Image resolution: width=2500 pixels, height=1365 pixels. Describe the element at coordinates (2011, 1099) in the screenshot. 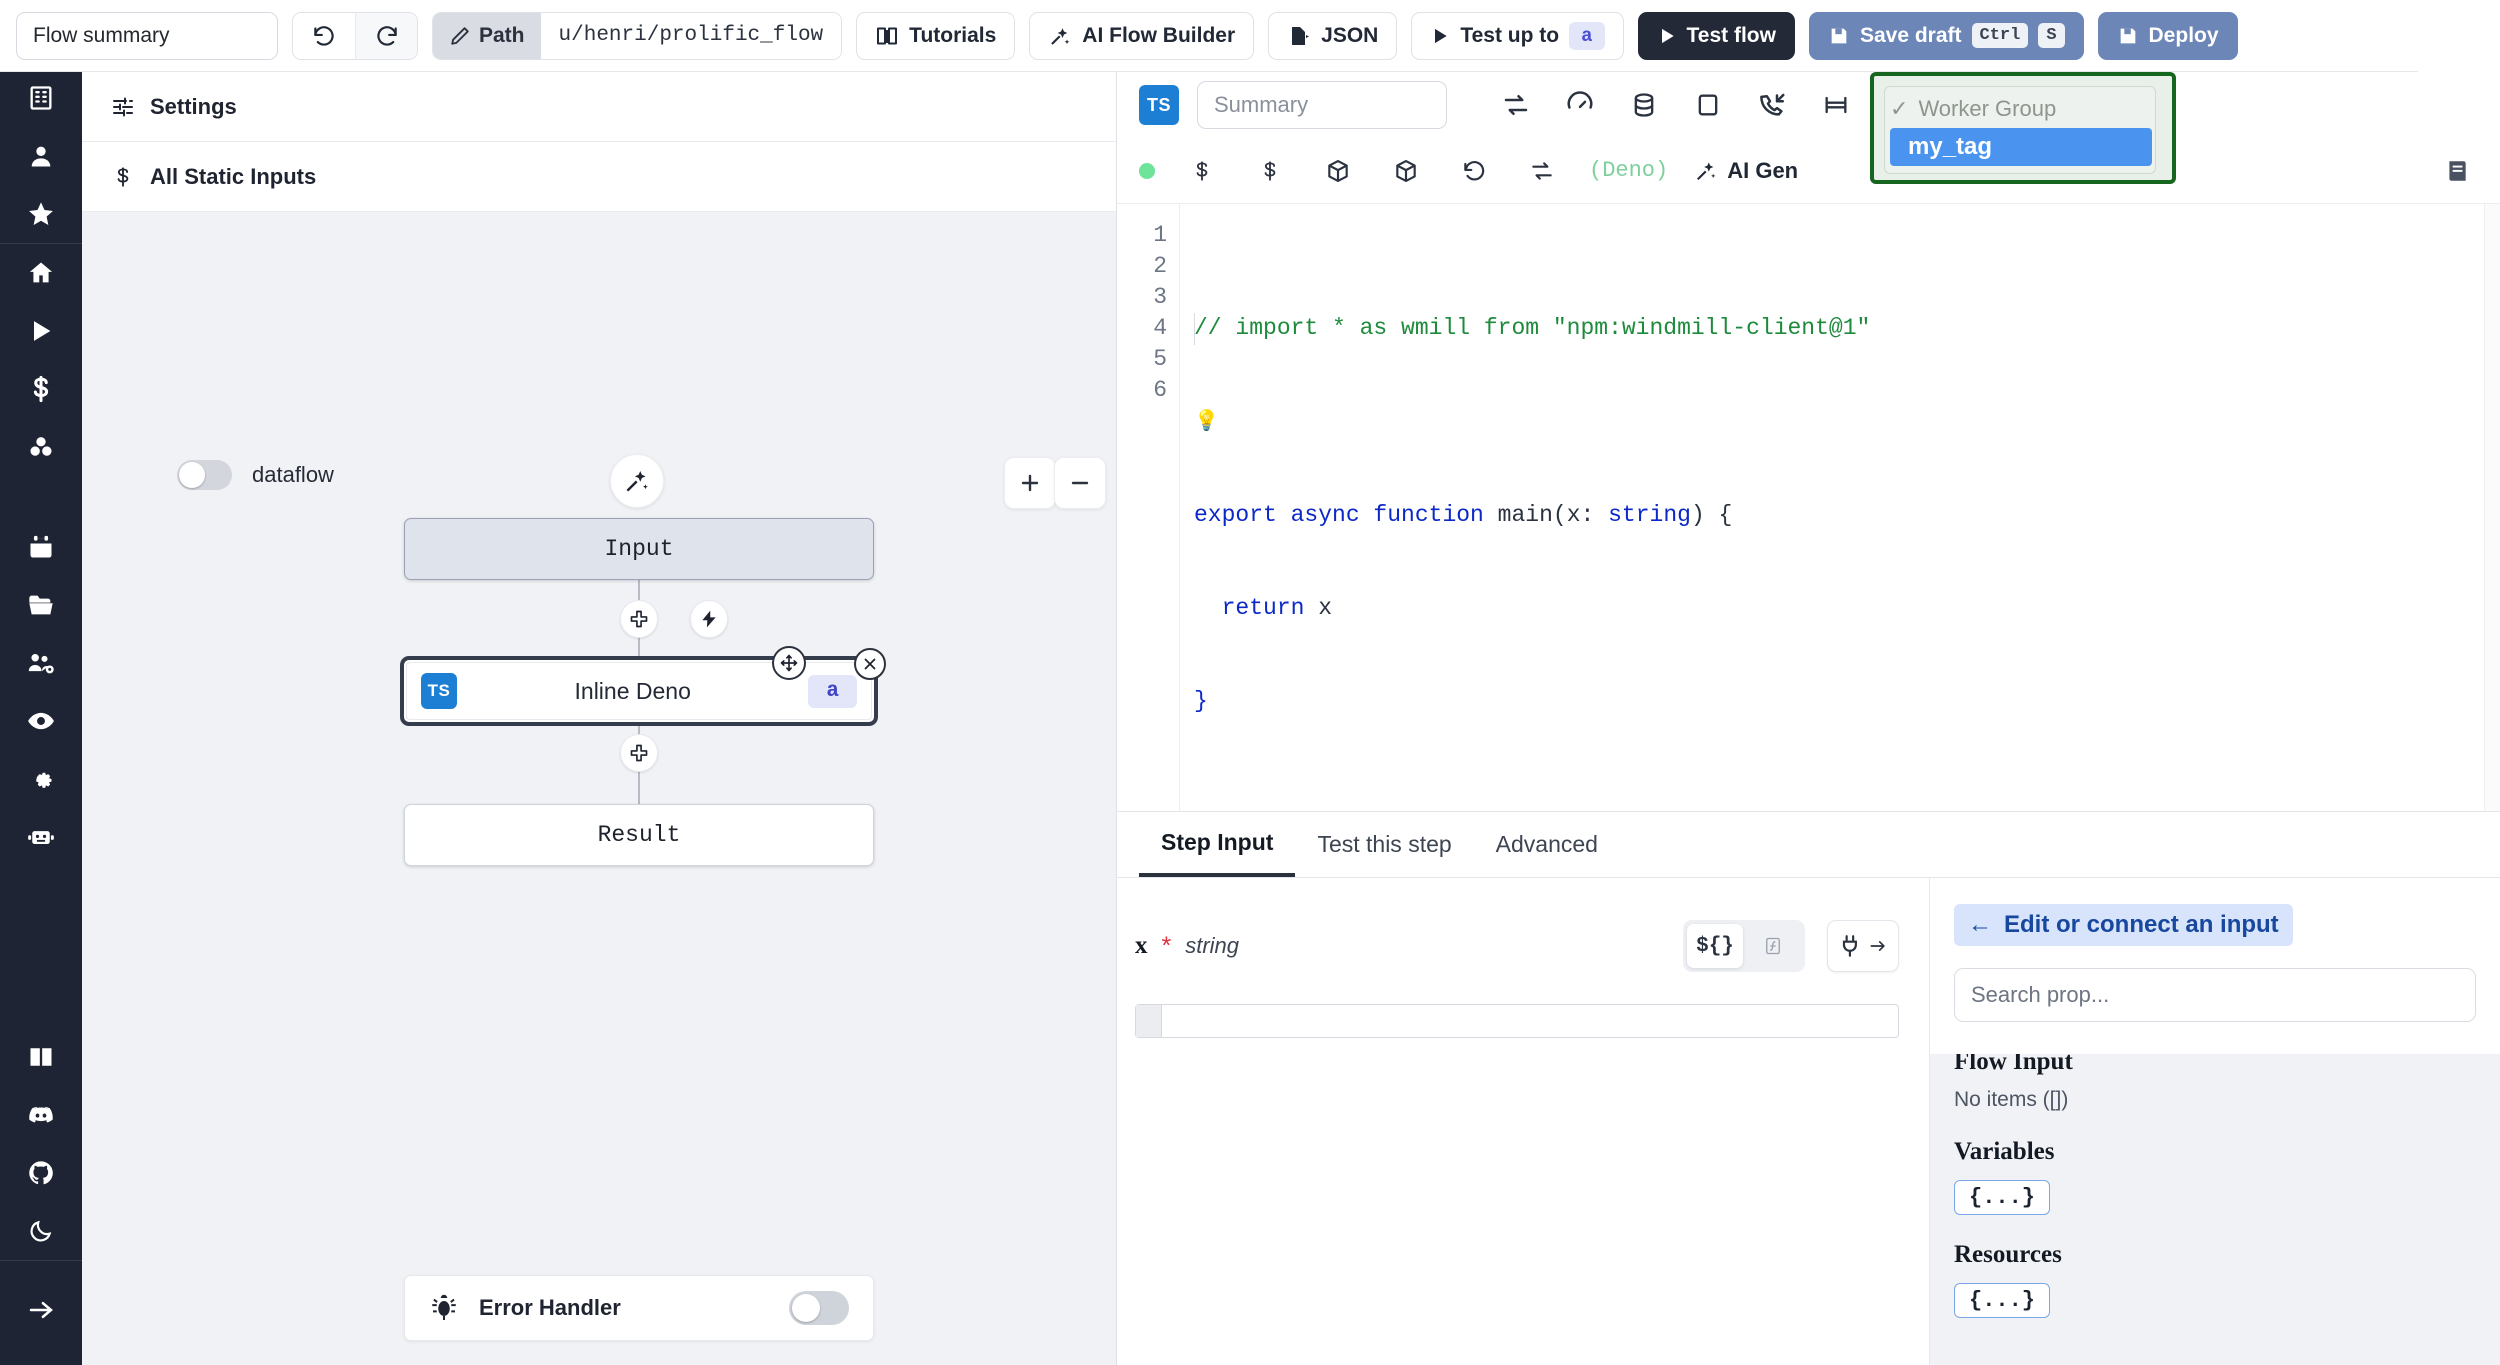

I see `flow-input-empty: No items ([])` at that location.